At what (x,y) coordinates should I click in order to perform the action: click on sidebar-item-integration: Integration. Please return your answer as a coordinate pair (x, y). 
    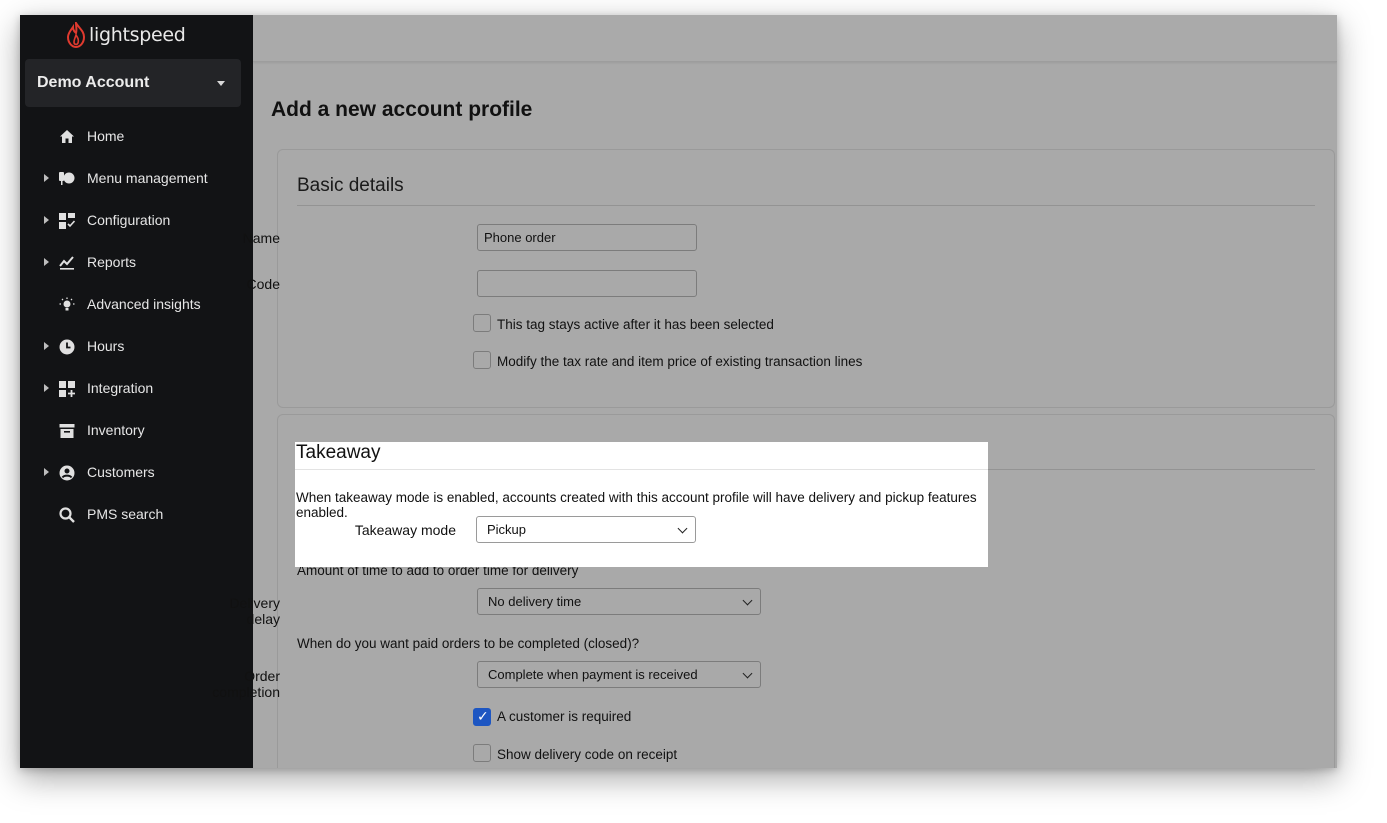
    Looking at the image, I should click on (136, 388).